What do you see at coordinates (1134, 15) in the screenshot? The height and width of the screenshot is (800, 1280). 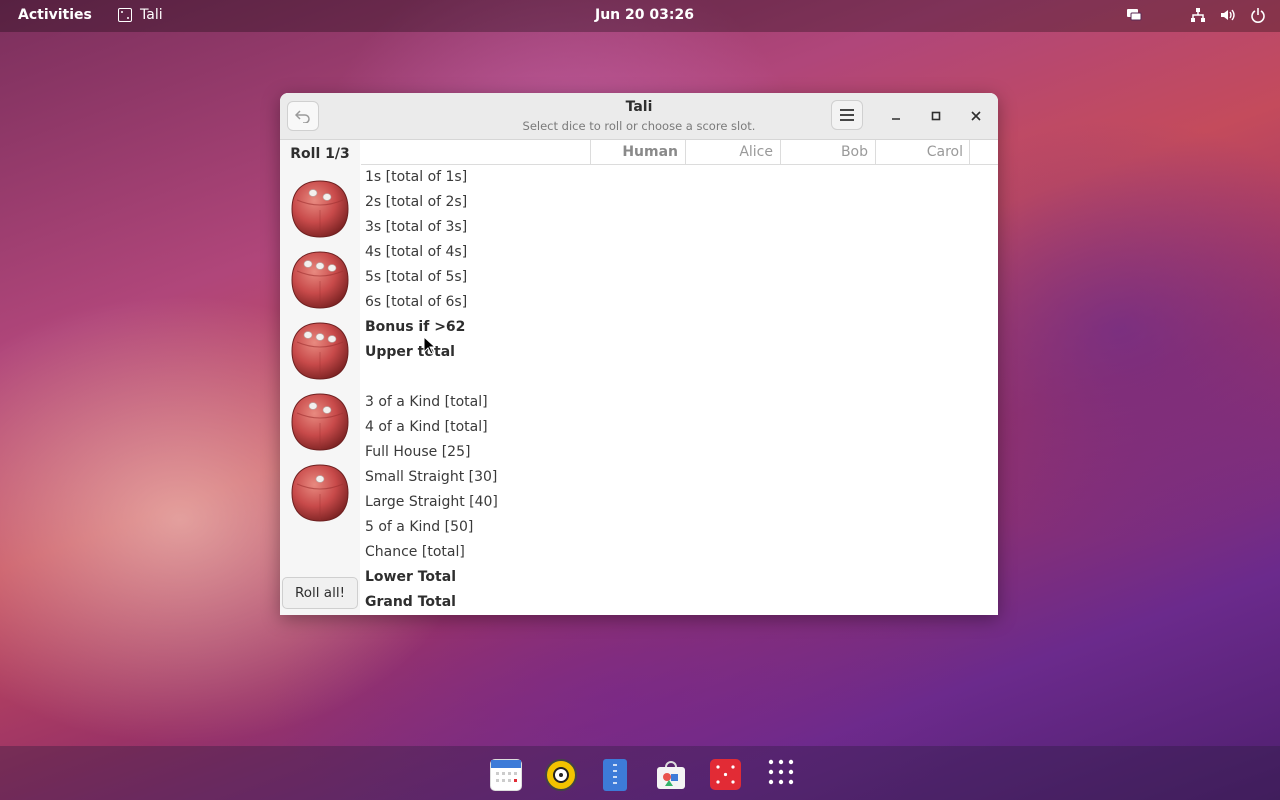 I see `screen-share-icon` at bounding box center [1134, 15].